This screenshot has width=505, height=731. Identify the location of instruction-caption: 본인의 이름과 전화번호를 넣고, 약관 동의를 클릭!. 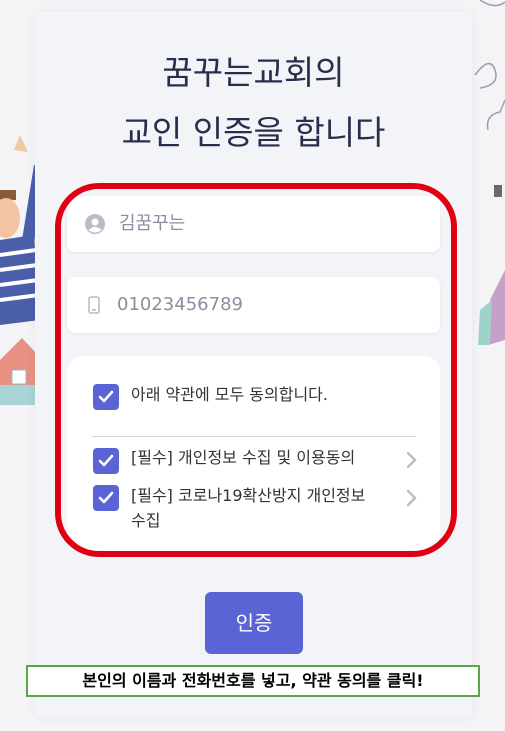
(253, 681).